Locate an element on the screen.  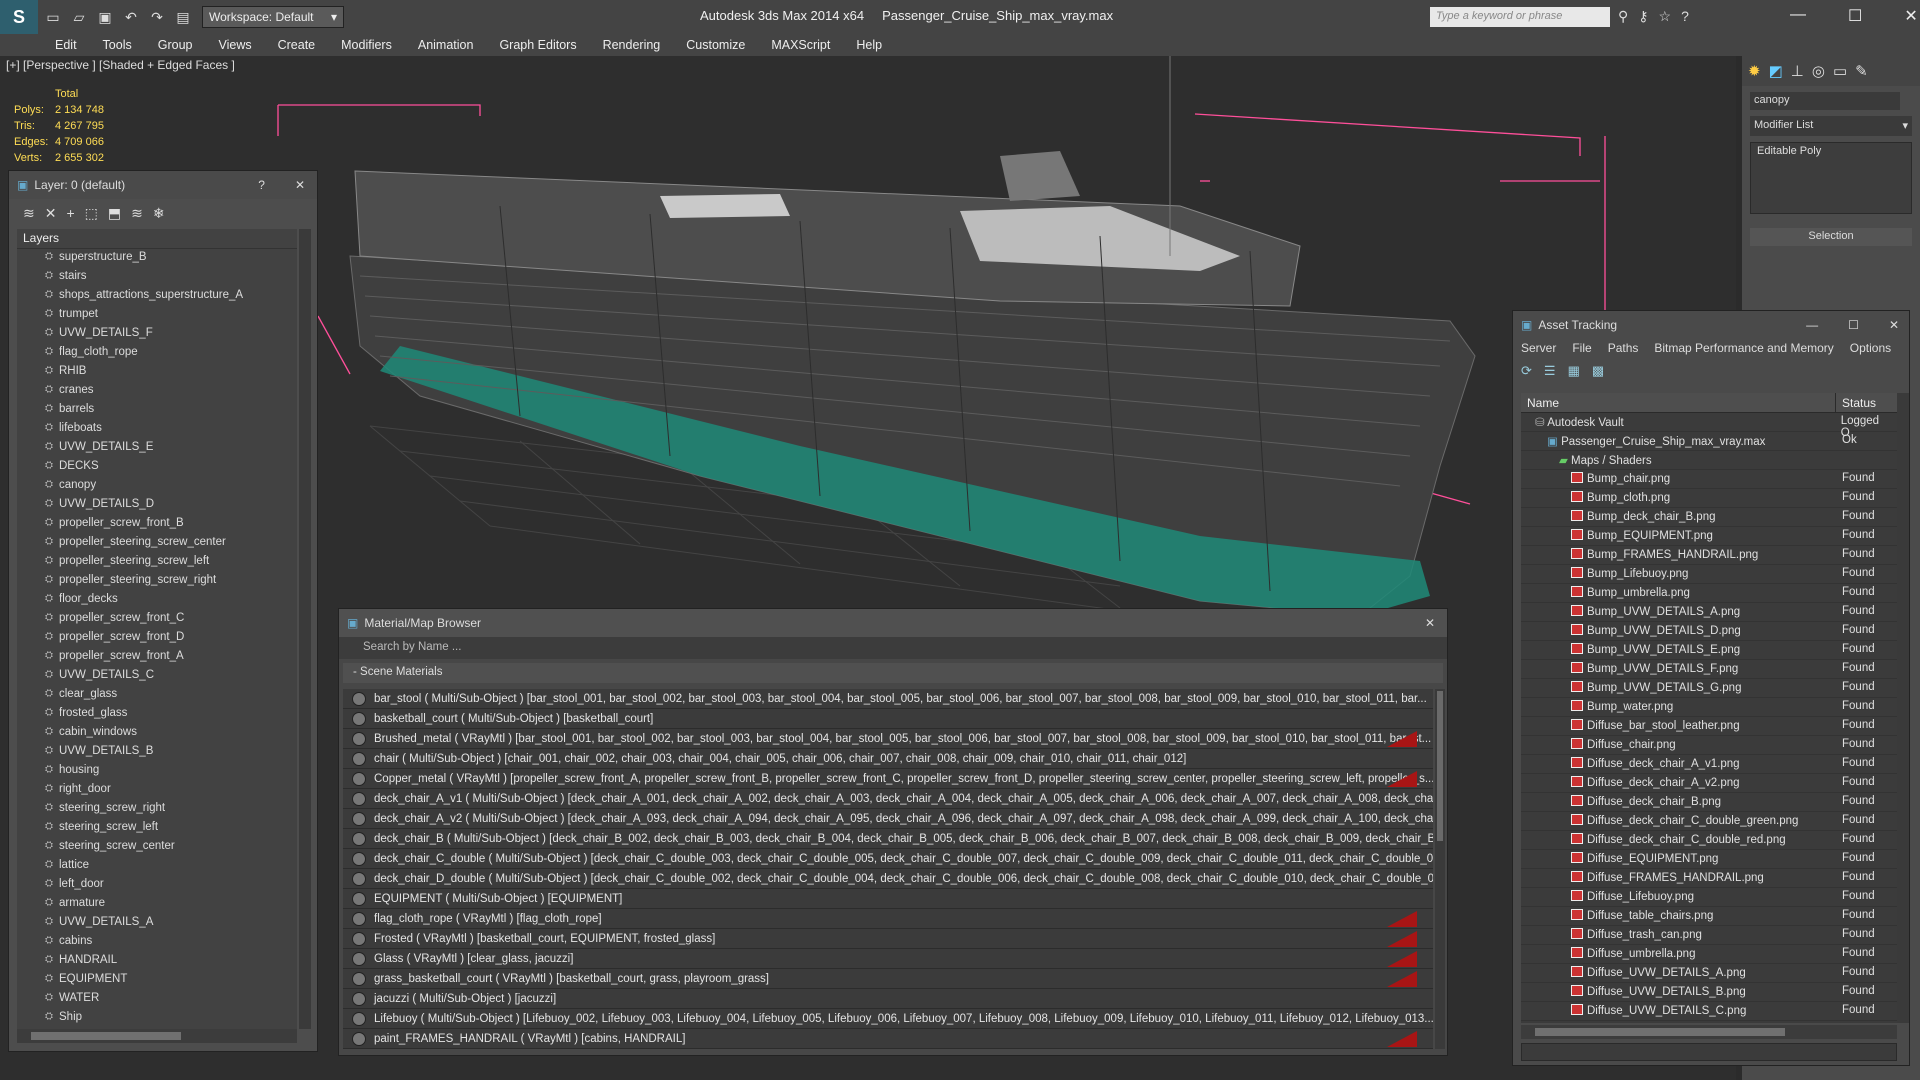
star-icon: ☆ is located at coordinates (1665, 16).